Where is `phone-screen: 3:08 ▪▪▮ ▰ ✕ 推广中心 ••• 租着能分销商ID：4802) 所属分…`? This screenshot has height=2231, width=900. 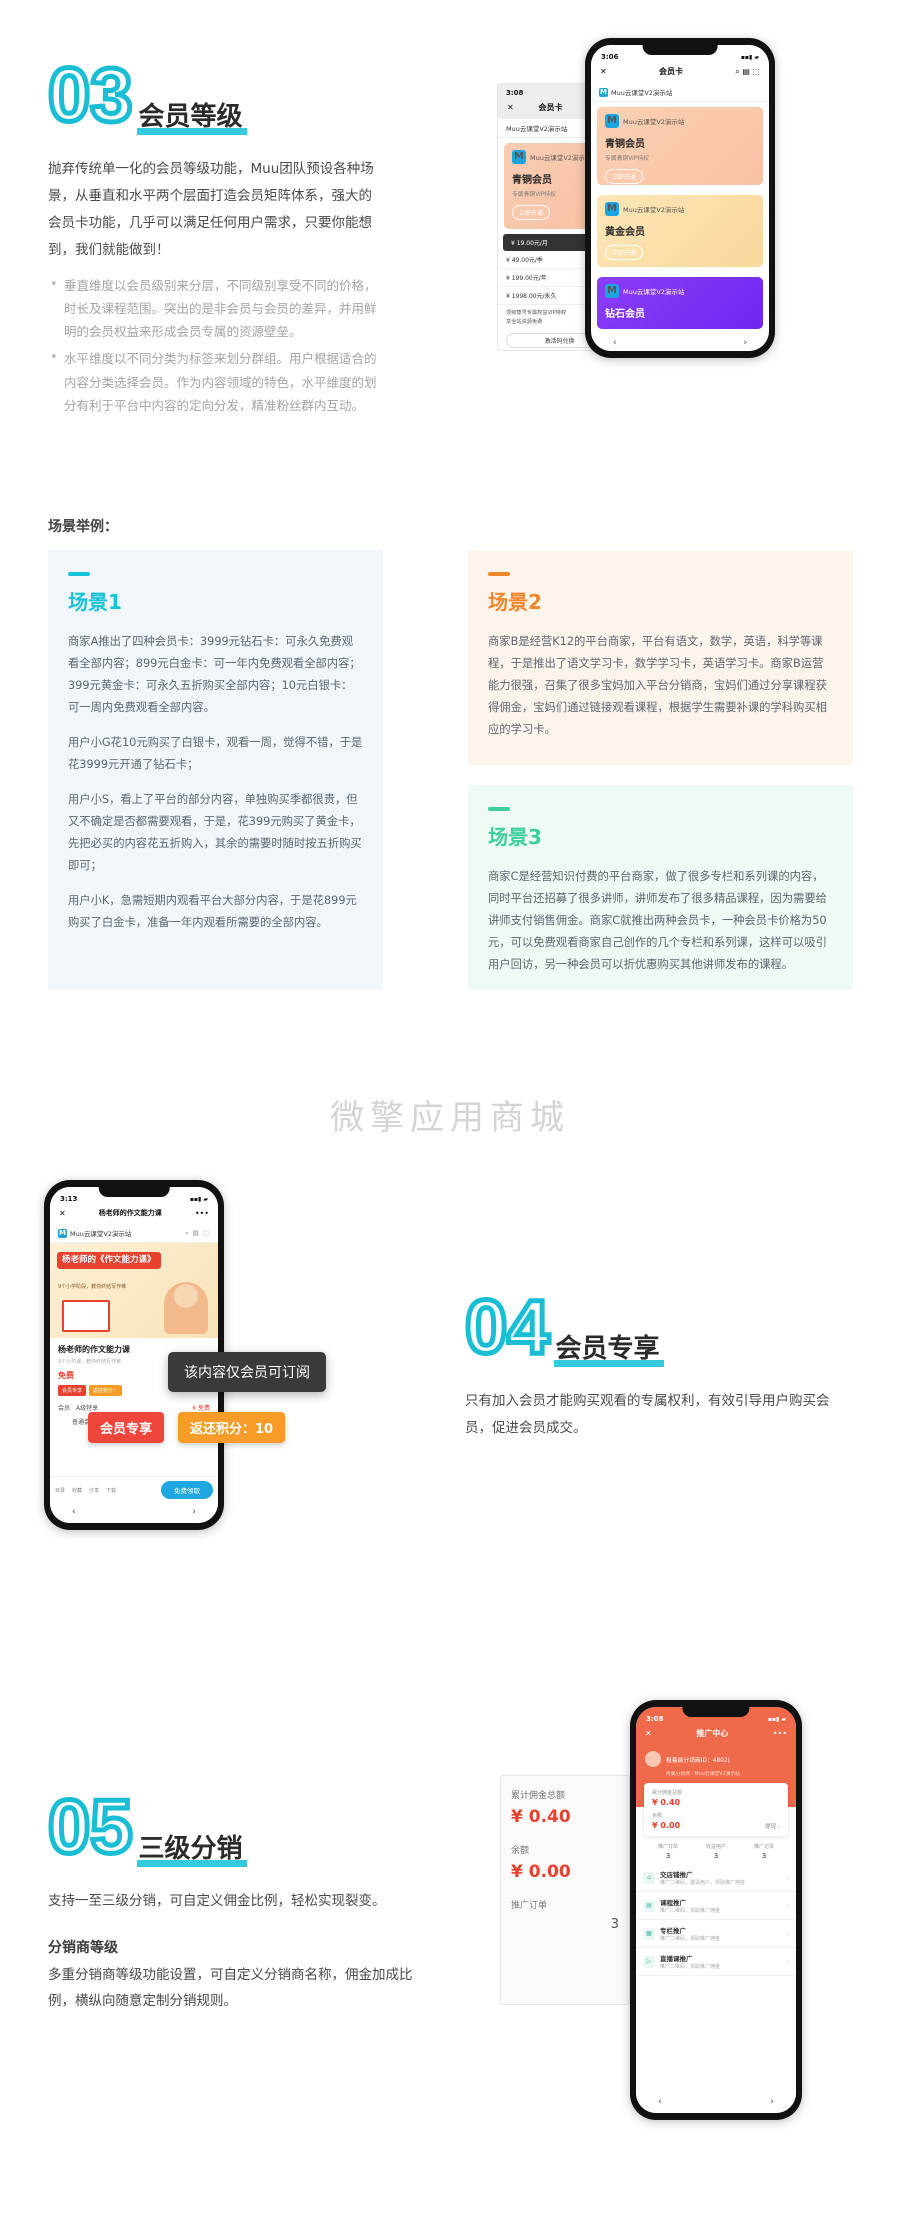
phone-screen: 3:08 ▪▪▮ ▰ ✕ 推广中心 ••• 租着能分销商ID：4802) 所属分… is located at coordinates (716, 1910).